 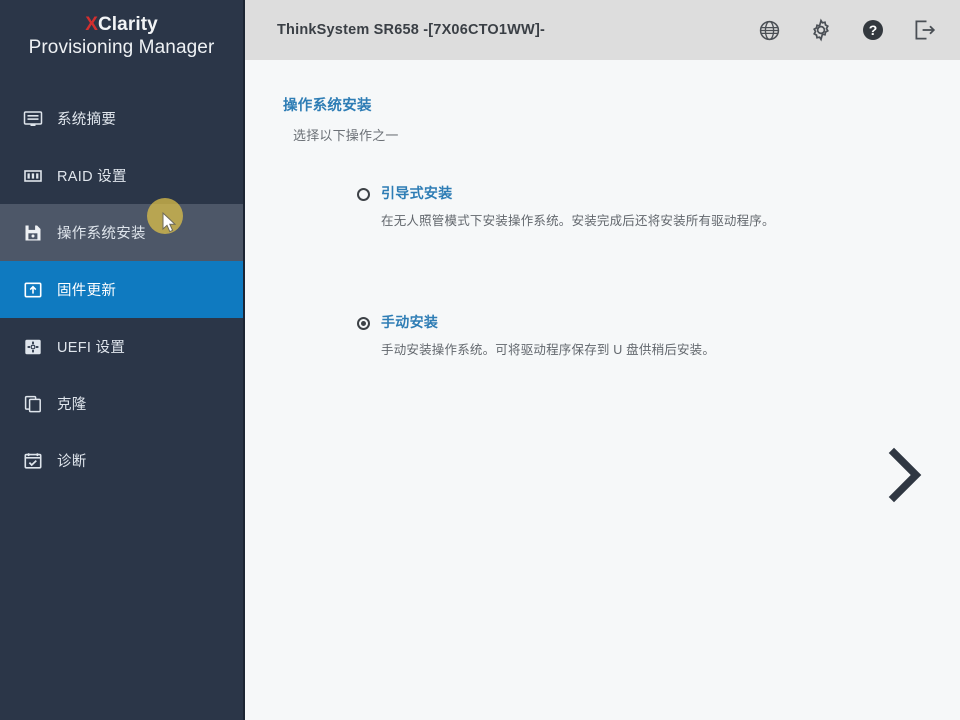 What do you see at coordinates (602, 30) in the screenshot?
I see `topbar: ThinkSystem SR658 -[7X06CTO1WW]- ?` at bounding box center [602, 30].